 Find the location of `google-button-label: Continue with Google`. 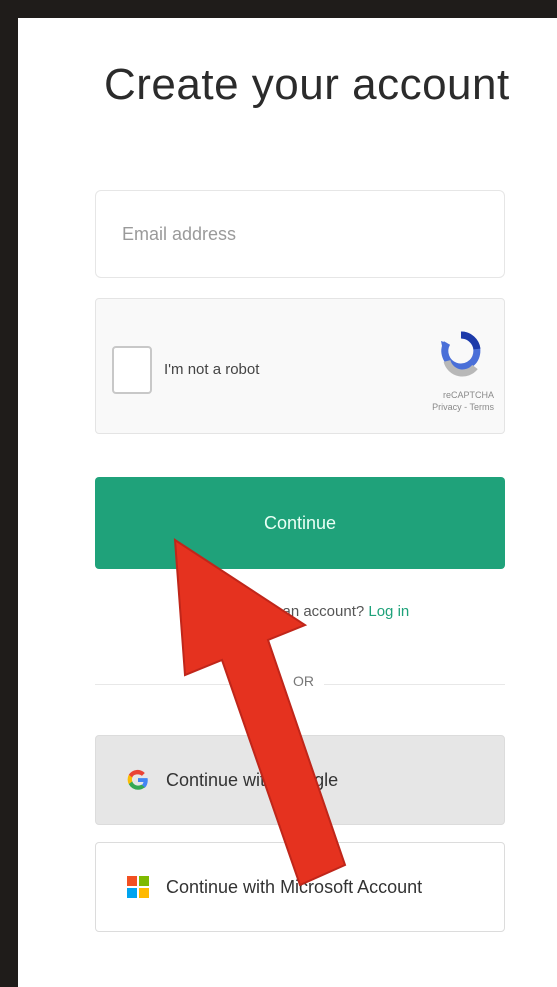

google-button-label: Continue with Google is located at coordinates (252, 779).